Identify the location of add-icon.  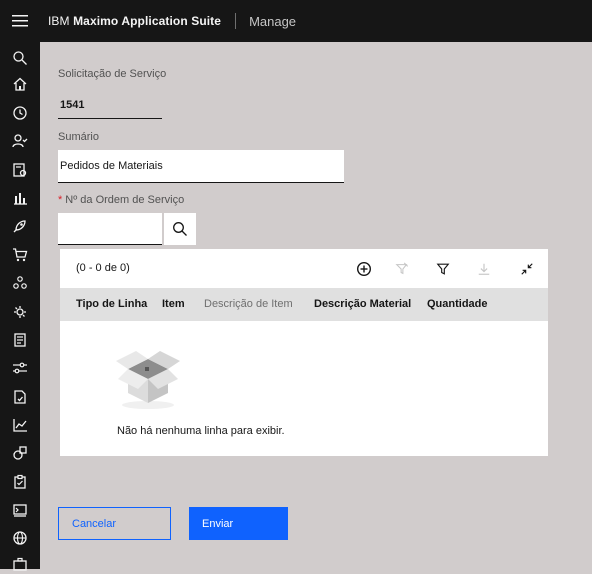
(364, 269).